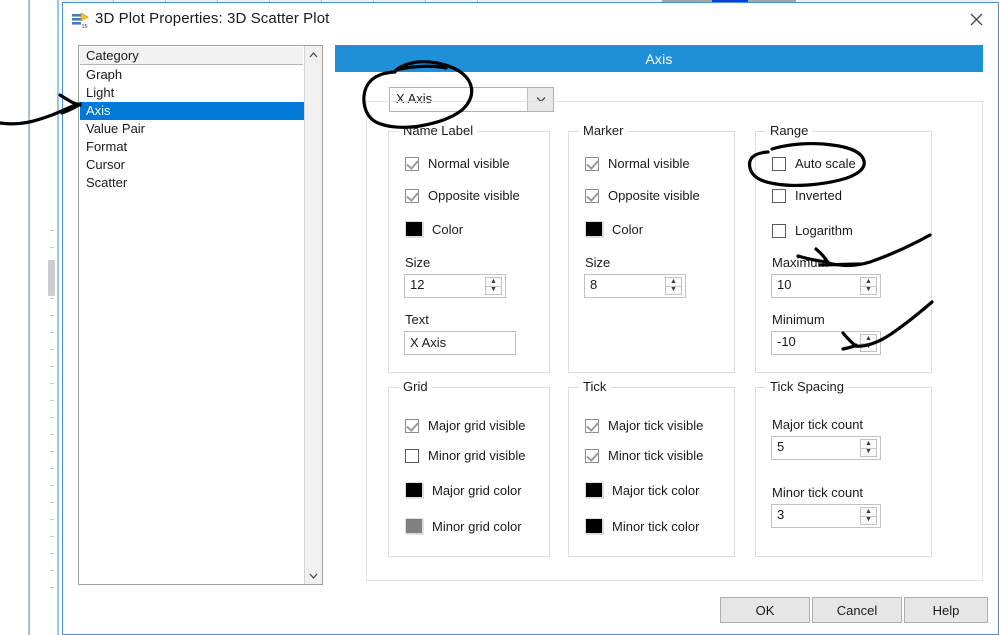 This screenshot has height=635, width=999. Describe the element at coordinates (212, 18) in the screenshot. I see `dialog-title: 3D Plot Properties: 3D Scatter Plot` at that location.